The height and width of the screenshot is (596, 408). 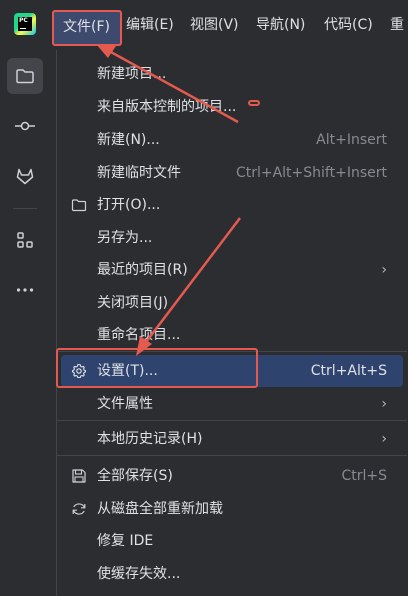 I want to click on menu-navigate: 导航(N), so click(x=280, y=25).